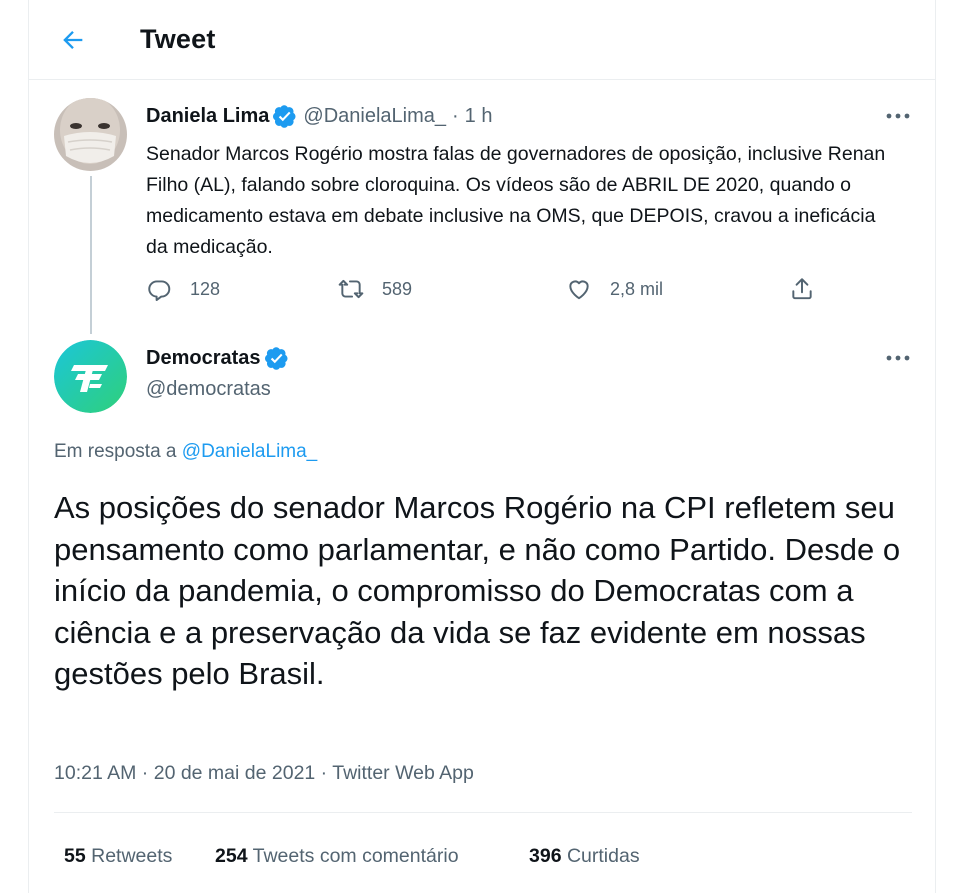 The height and width of the screenshot is (893, 960). I want to click on retweets-stat-label: Retweets, so click(132, 856).